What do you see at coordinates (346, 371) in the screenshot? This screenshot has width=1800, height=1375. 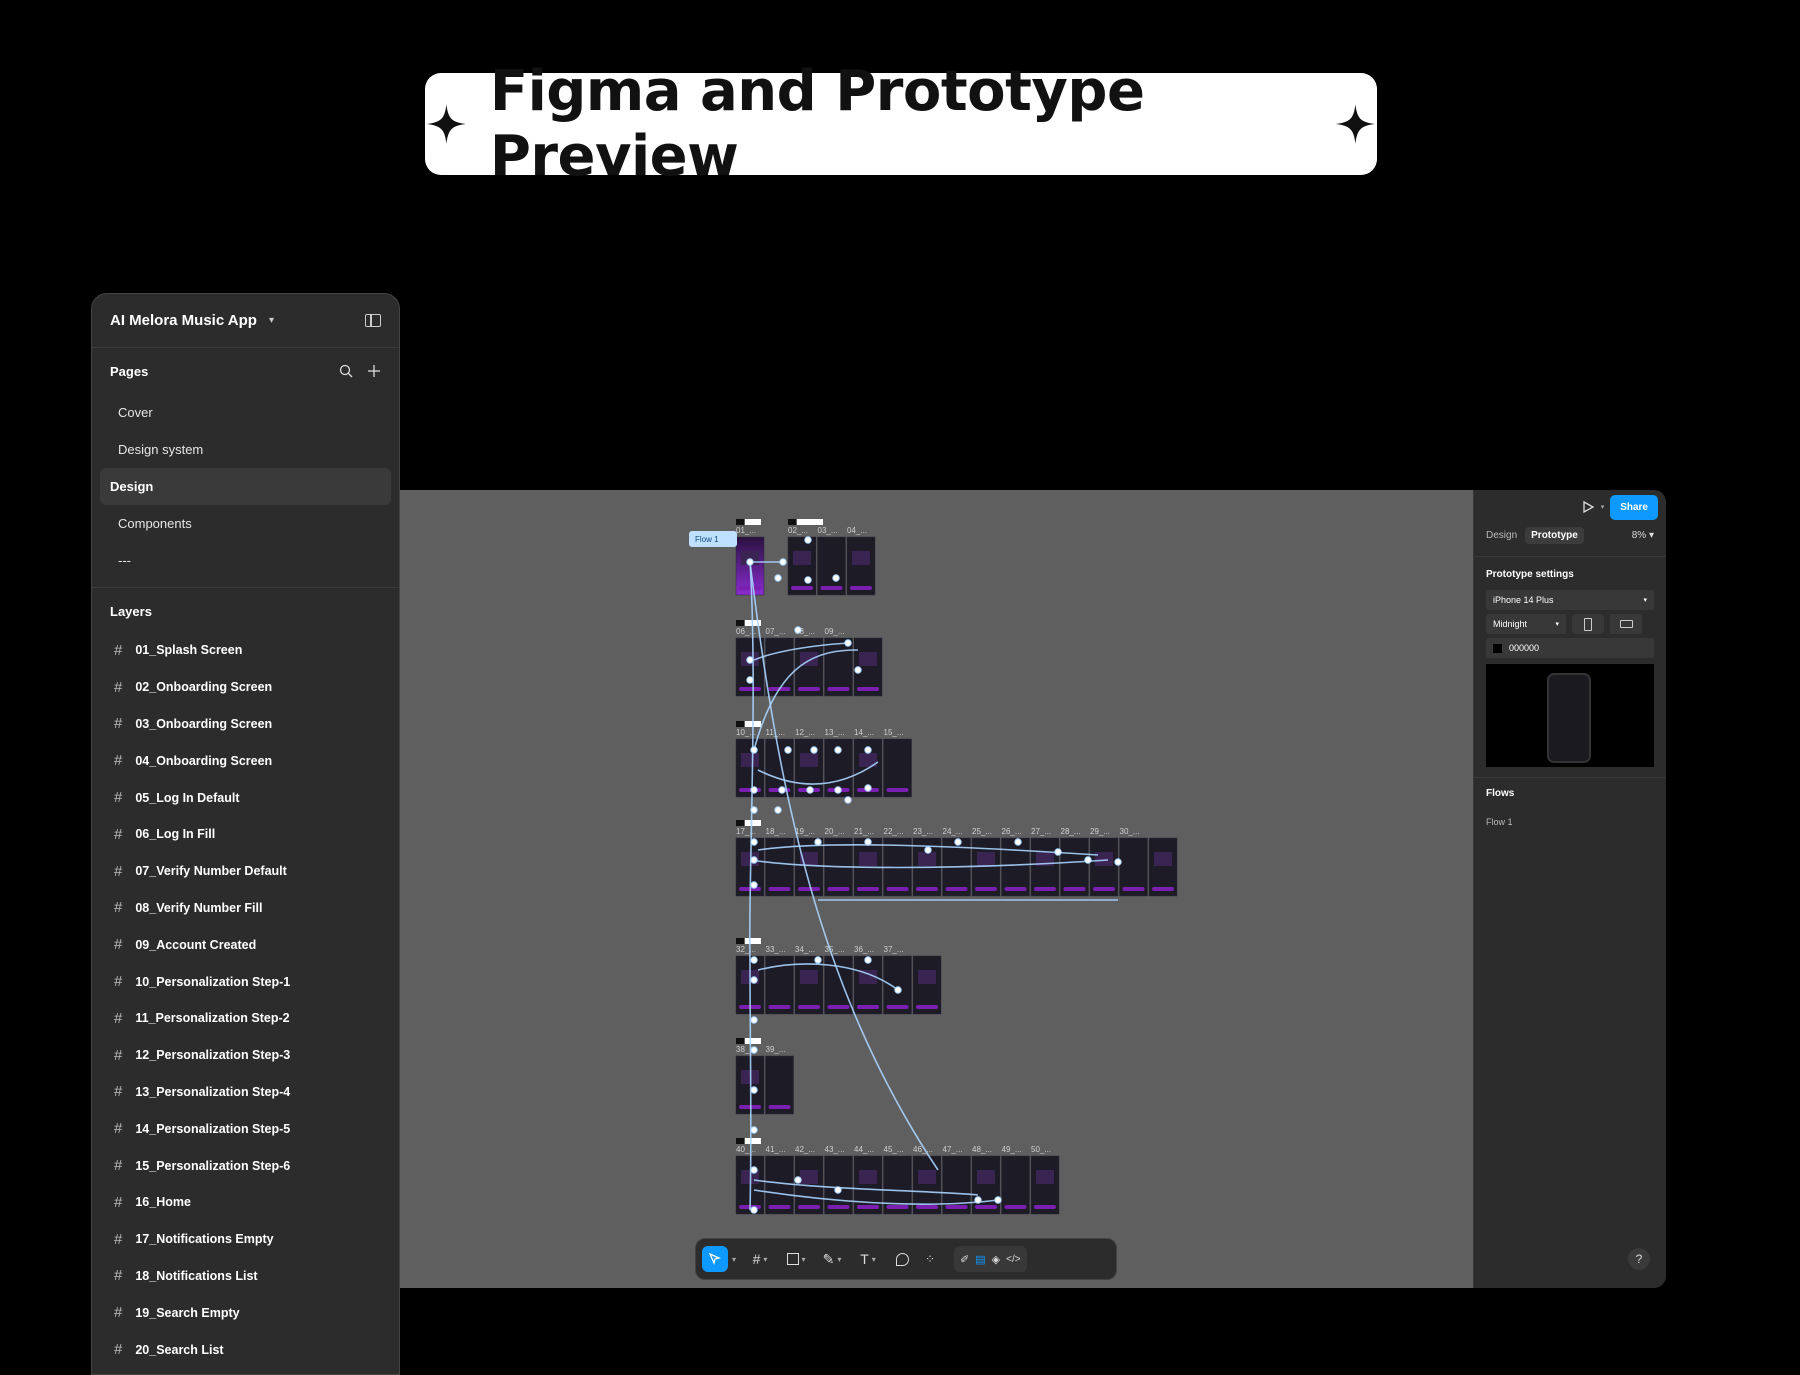 I see `search-icon` at bounding box center [346, 371].